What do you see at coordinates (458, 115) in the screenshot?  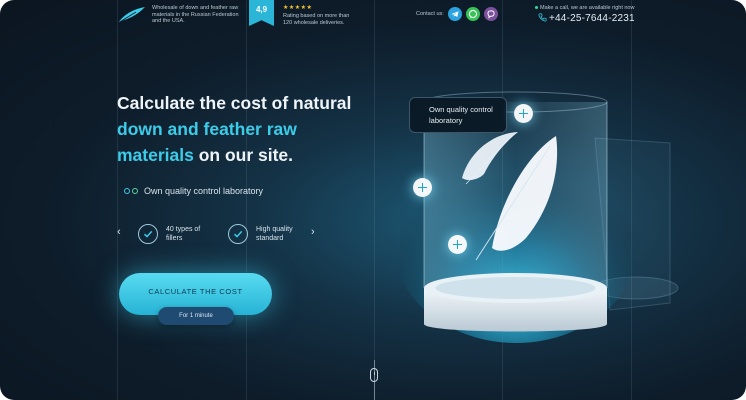 I see `lab-tooltip-card: Own quality control laboratory` at bounding box center [458, 115].